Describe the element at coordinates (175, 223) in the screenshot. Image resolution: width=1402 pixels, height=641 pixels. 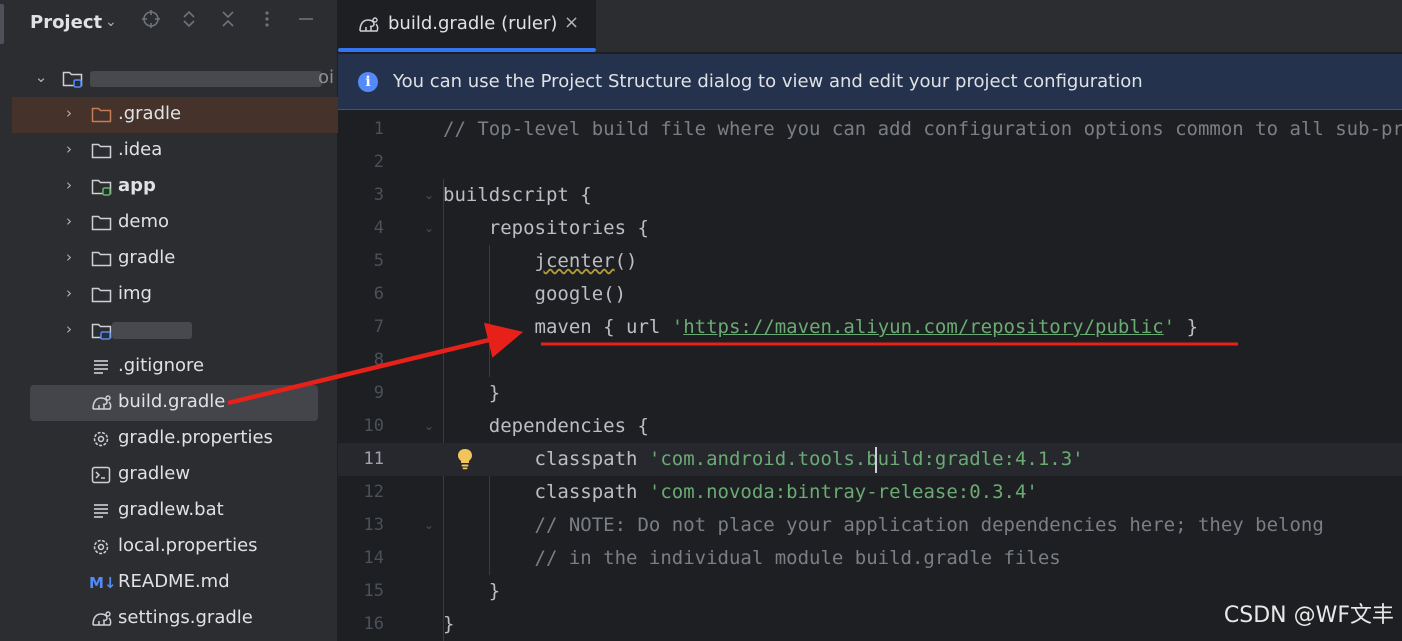
I see `tree-item-demo: › demo` at that location.